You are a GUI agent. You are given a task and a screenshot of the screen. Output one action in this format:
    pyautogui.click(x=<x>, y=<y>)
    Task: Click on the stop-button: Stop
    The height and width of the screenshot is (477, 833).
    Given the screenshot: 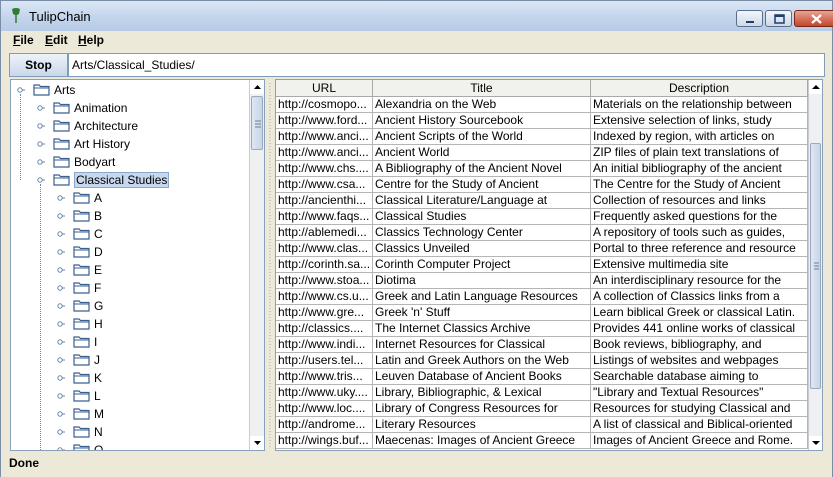 What is the action you would take?
    pyautogui.click(x=38, y=65)
    